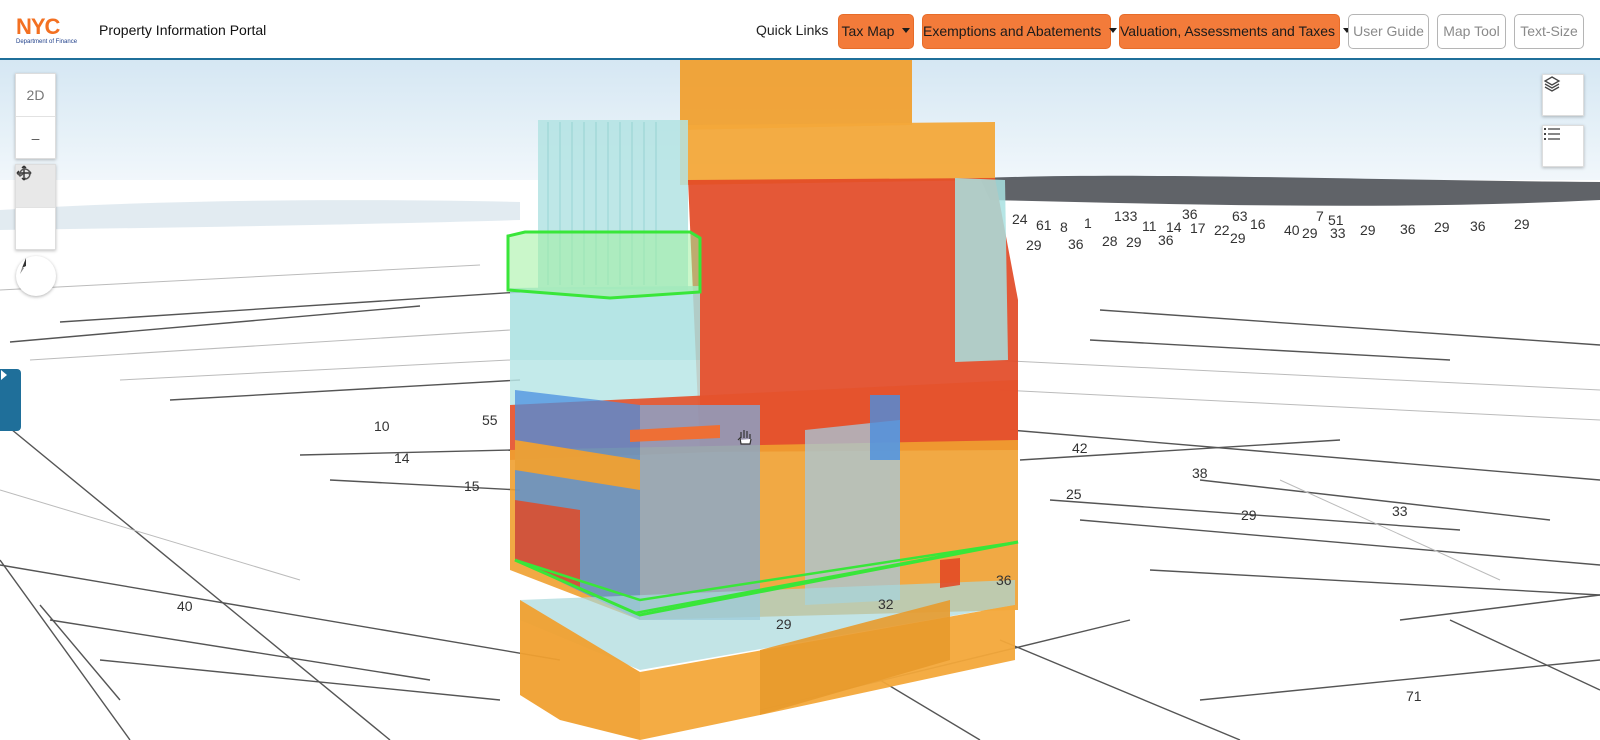  Describe the element at coordinates (1388, 31) in the screenshot. I see `user-guide-button: User Guide` at that location.